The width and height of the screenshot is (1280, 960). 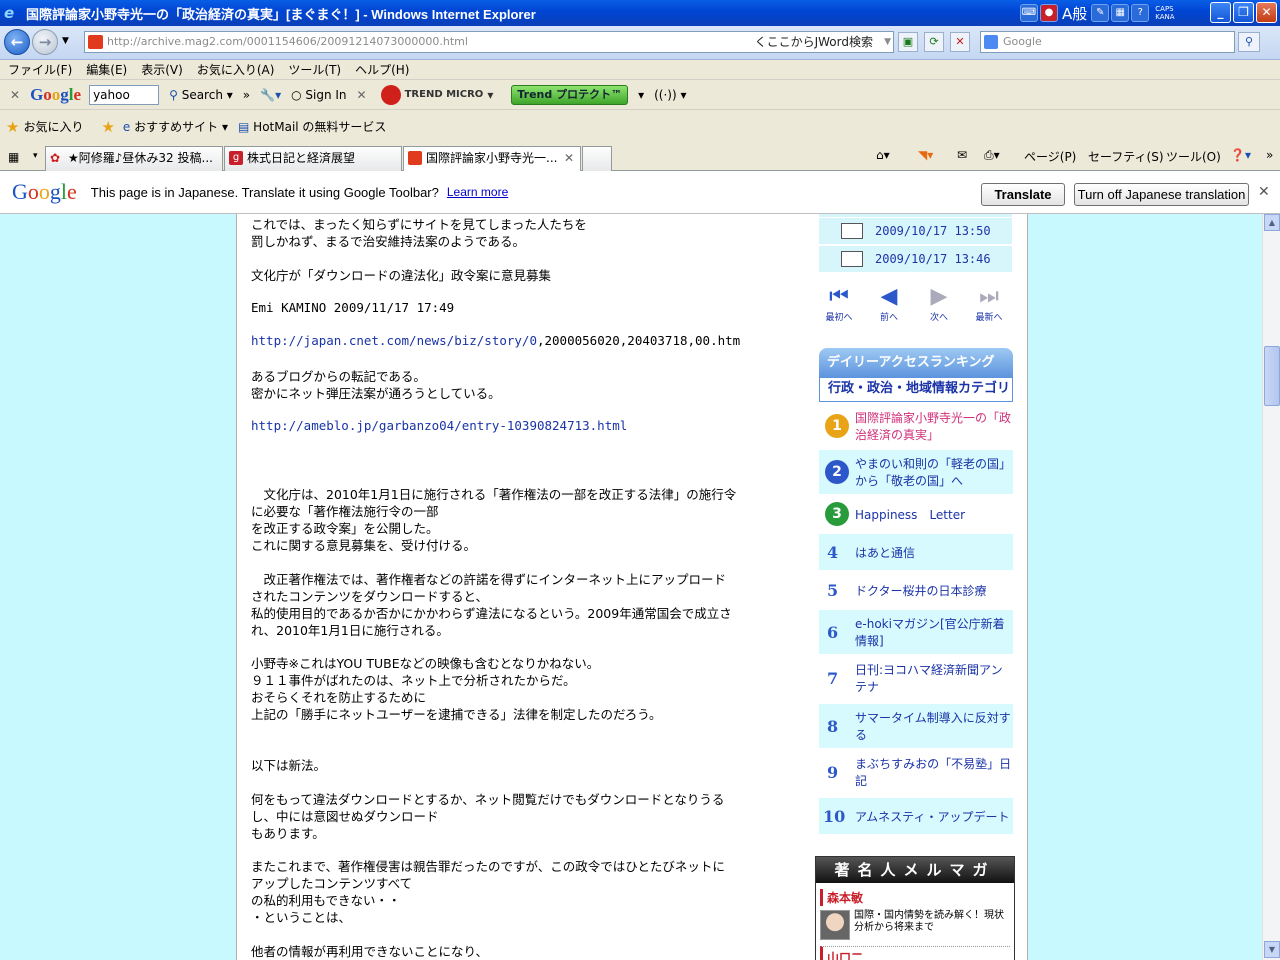 What do you see at coordinates (15, 95) in the screenshot?
I see `toolbar-close-icon: ✕` at bounding box center [15, 95].